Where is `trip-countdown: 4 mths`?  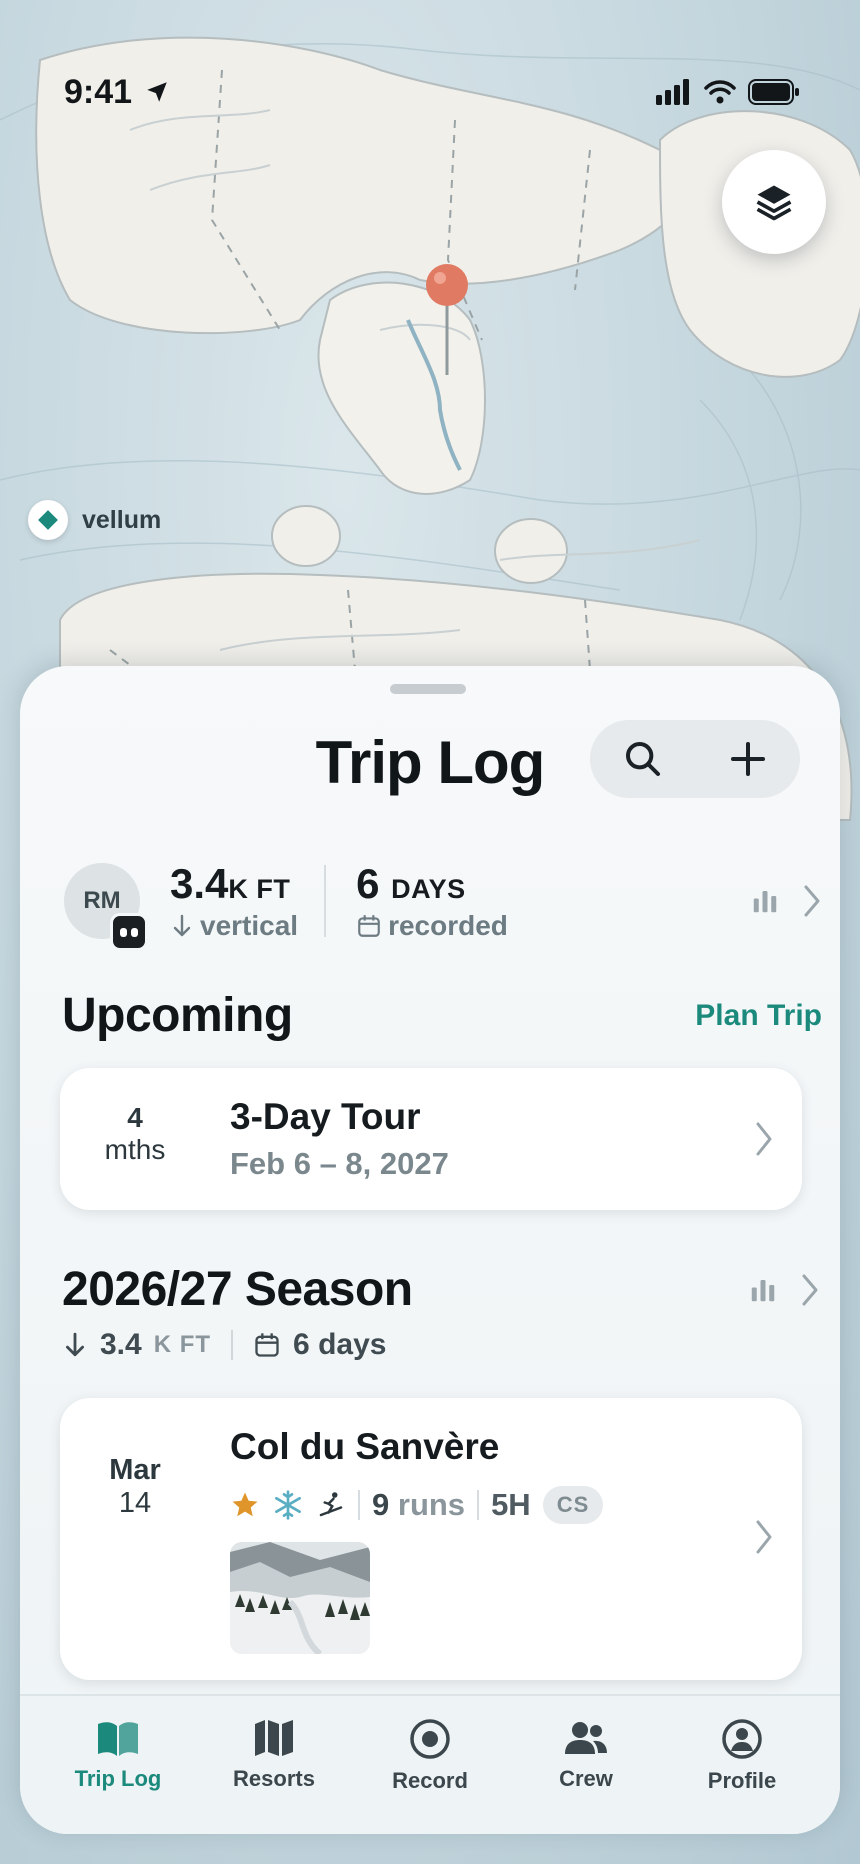 trip-countdown: 4 mths is located at coordinates (135, 1134).